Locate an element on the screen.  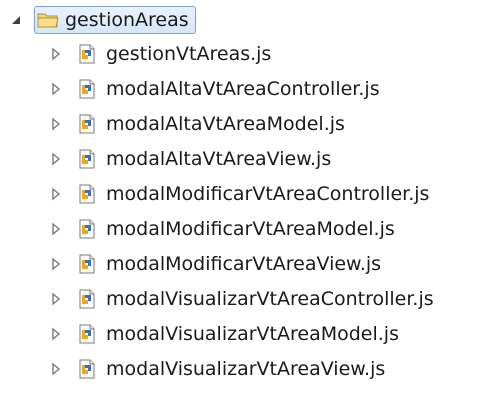
selected-folder-highlight: gestionAreas is located at coordinates (115, 20).